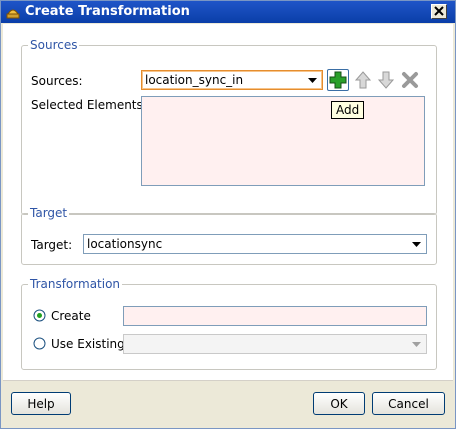  Describe the element at coordinates (39, 315) in the screenshot. I see `create-radio` at that location.